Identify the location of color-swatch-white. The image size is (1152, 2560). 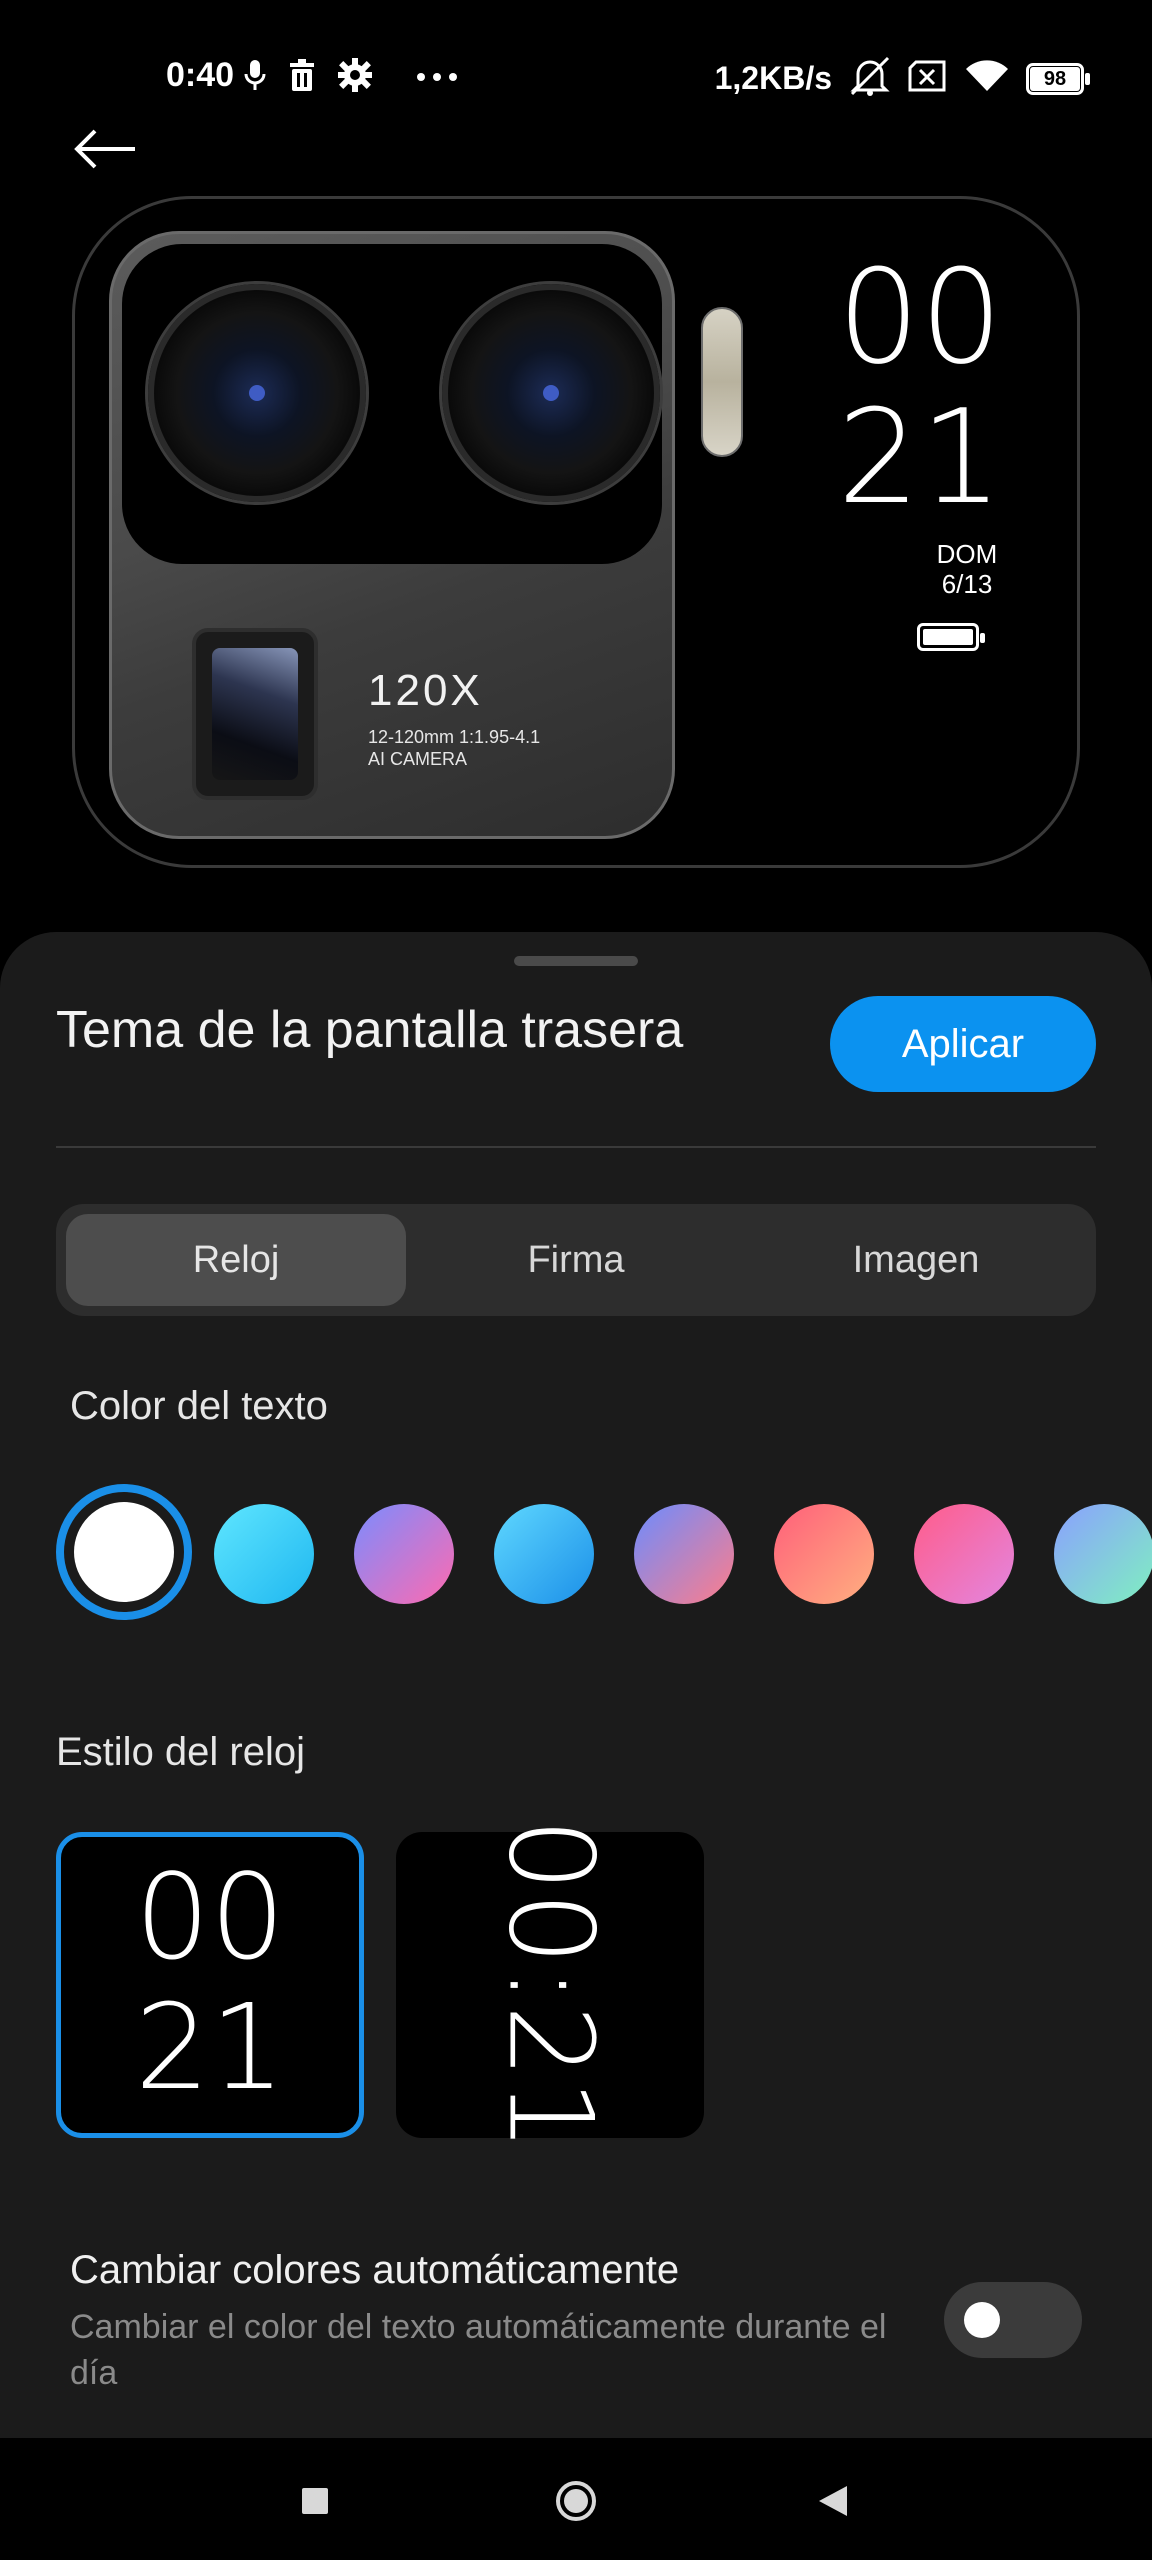
(124, 1552).